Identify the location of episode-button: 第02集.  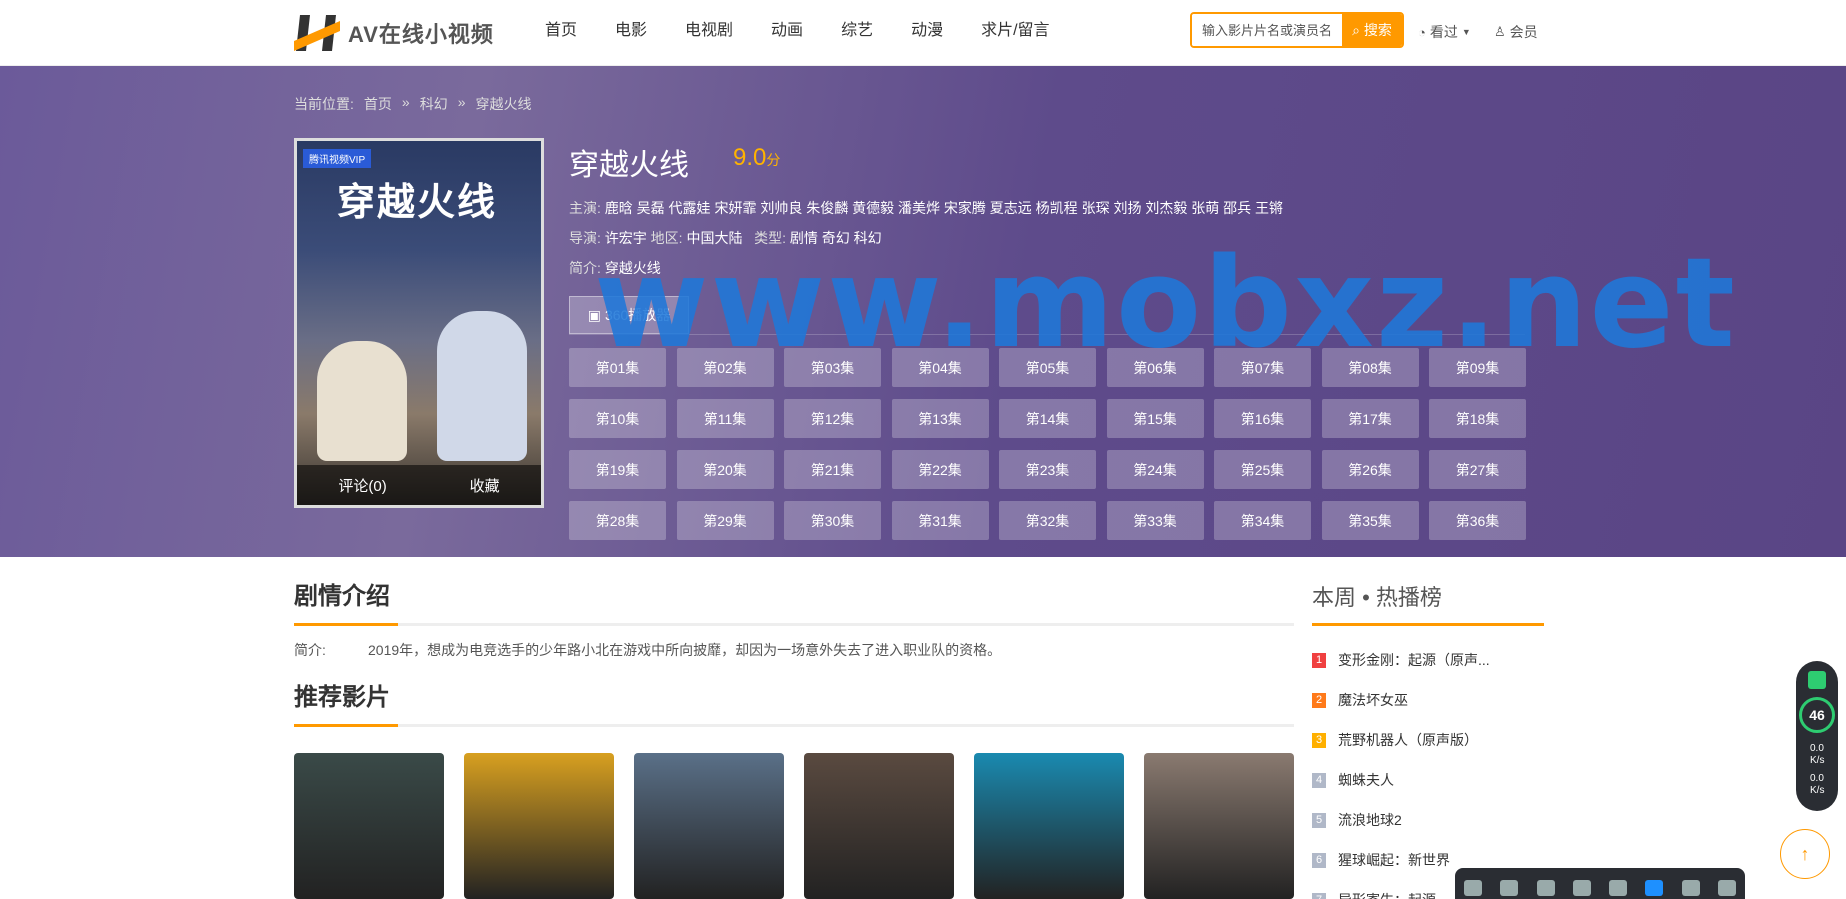
(725, 367).